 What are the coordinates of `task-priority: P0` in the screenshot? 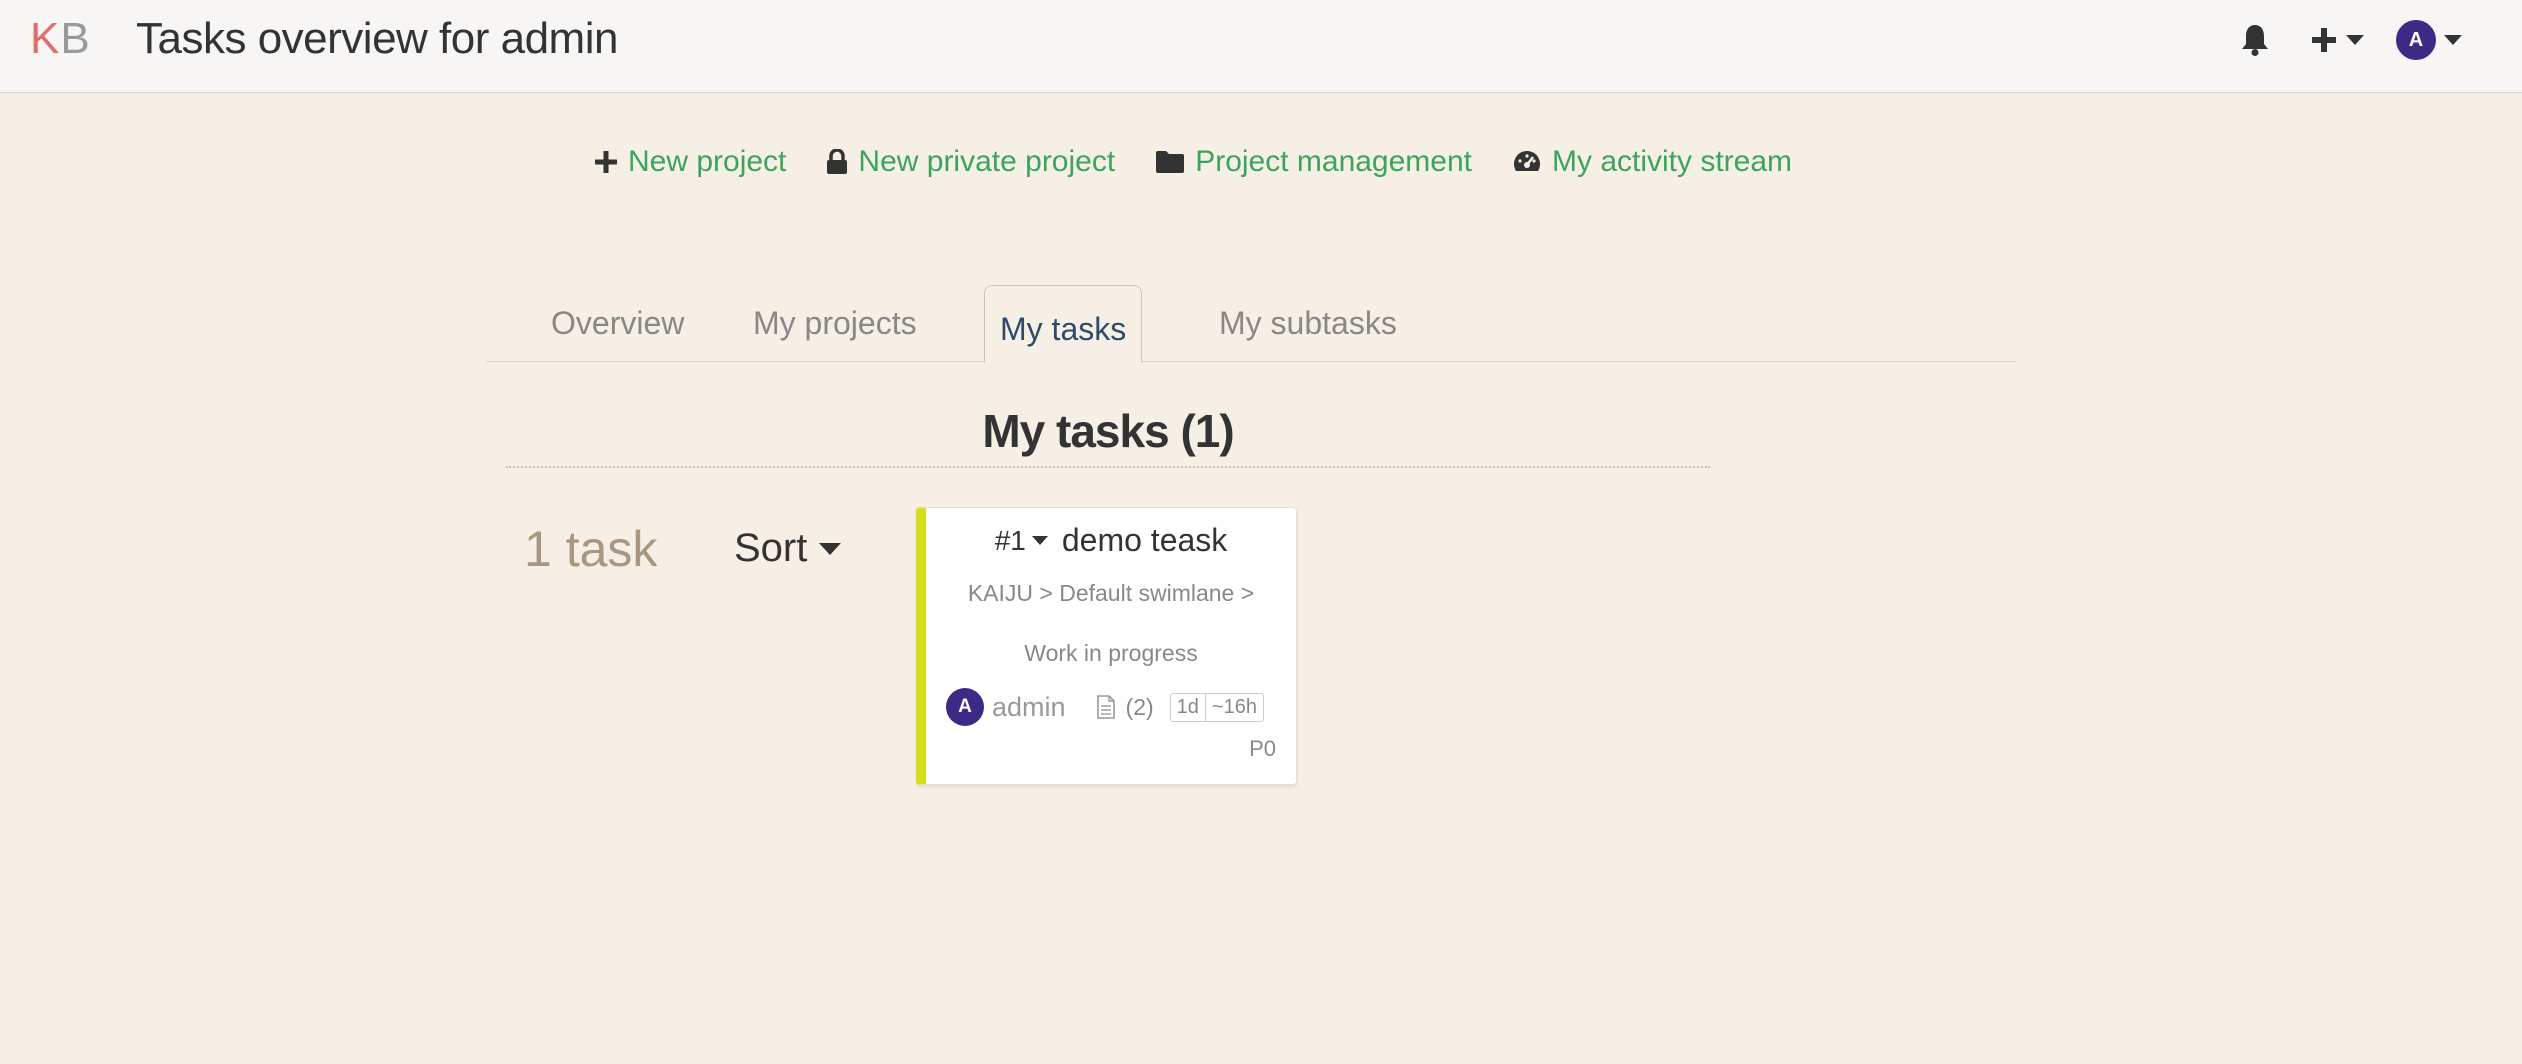 It's located at (1262, 748).